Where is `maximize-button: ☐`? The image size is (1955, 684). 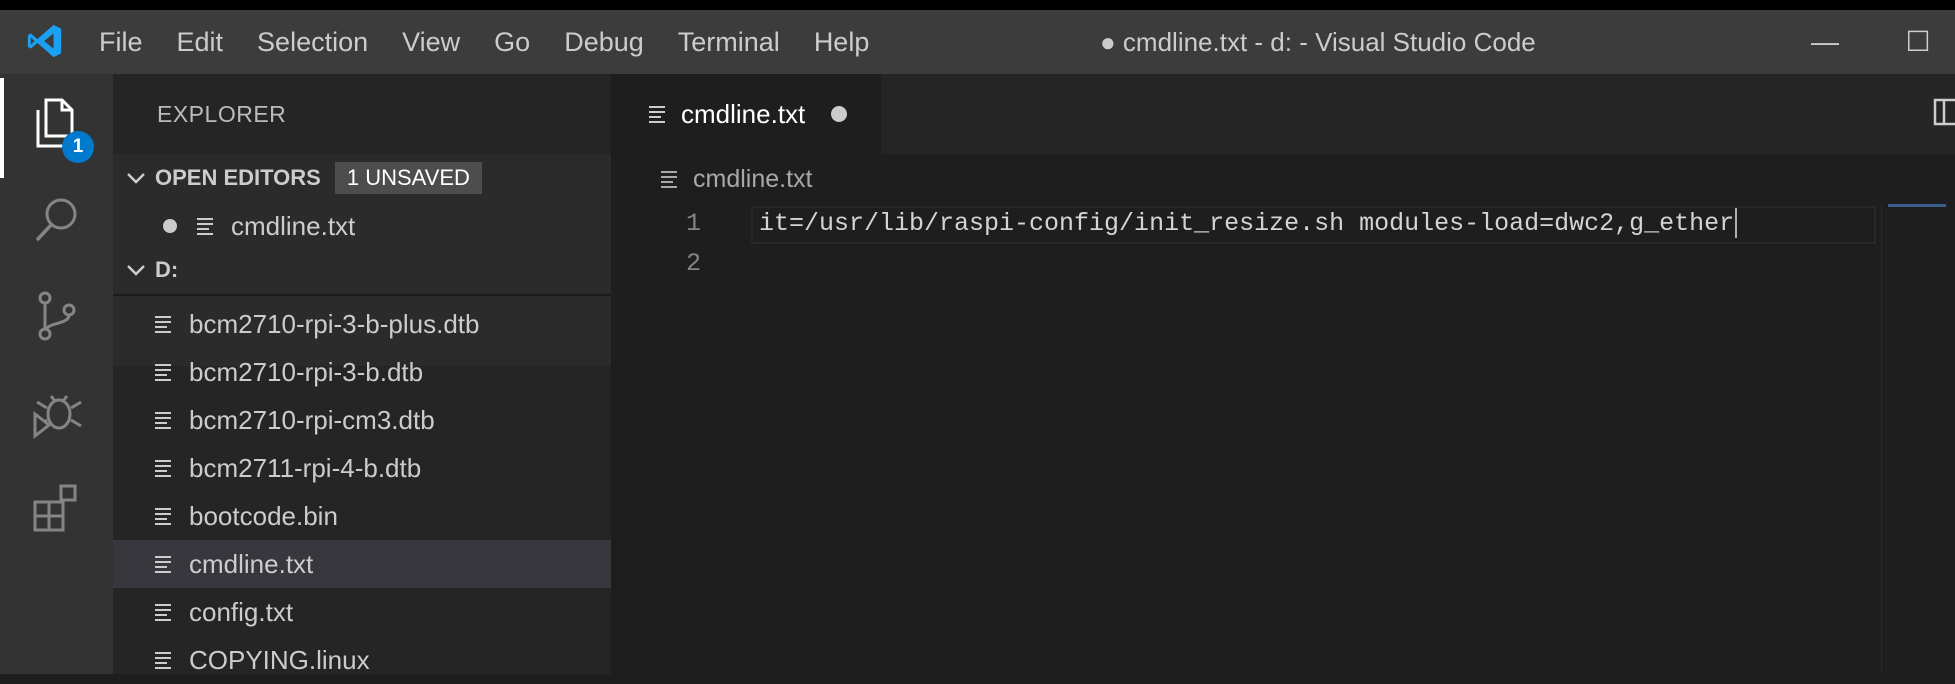 maximize-button: ☐ is located at coordinates (1918, 42).